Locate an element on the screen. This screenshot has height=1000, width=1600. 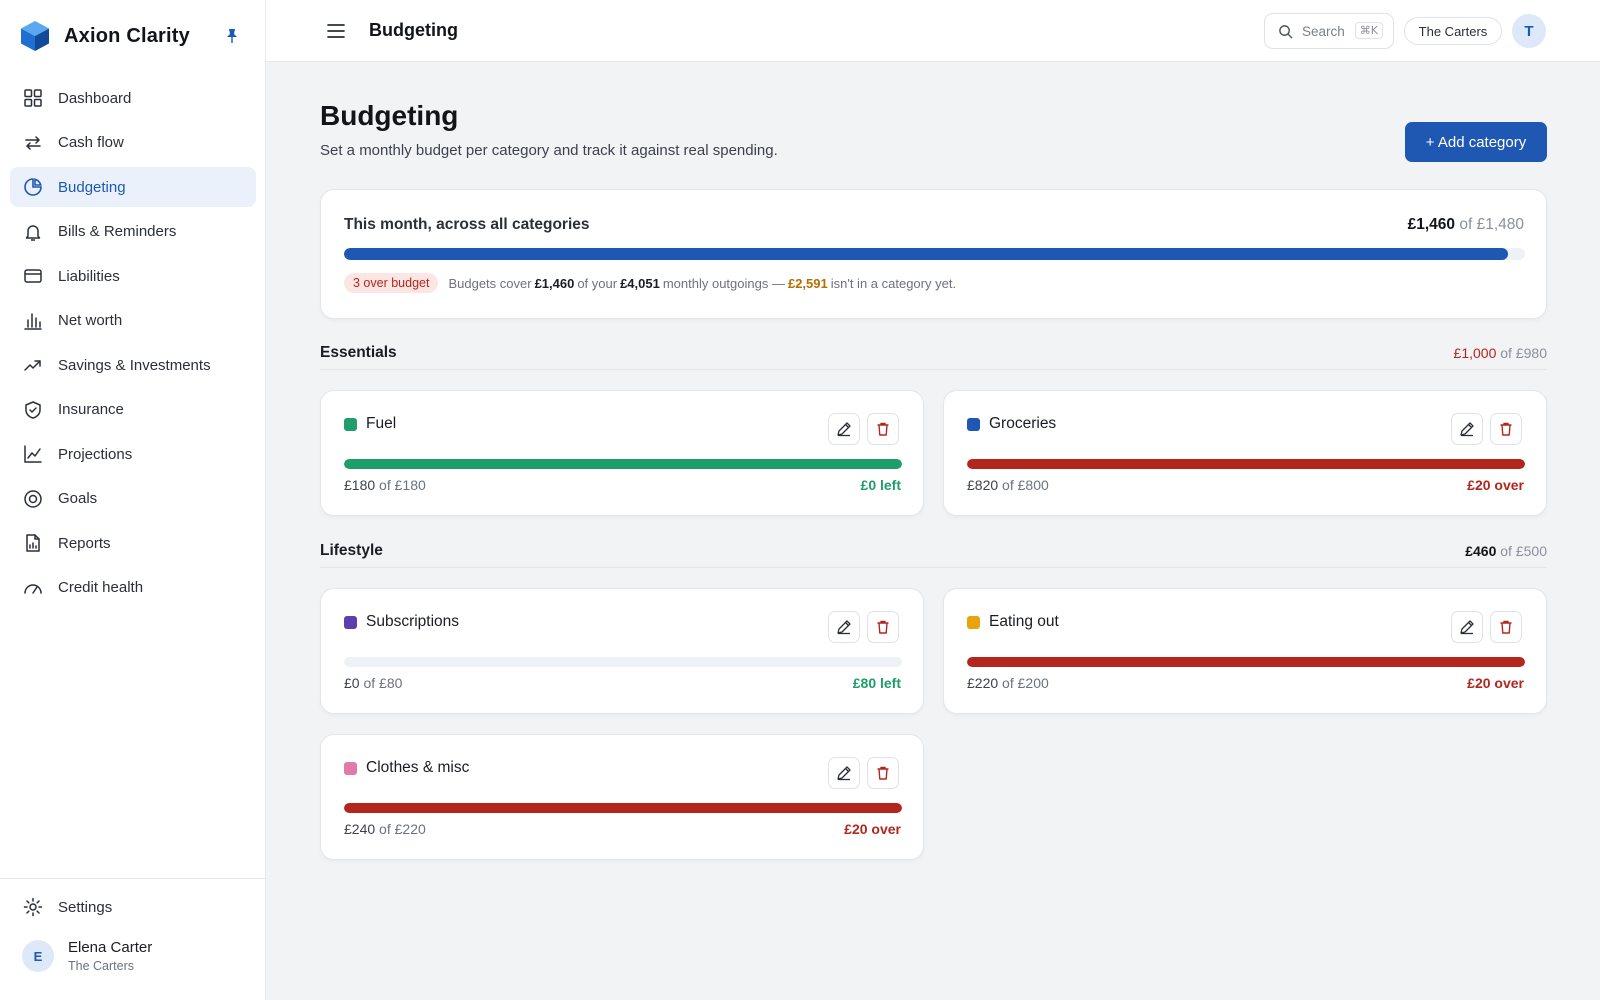
category-status: £0 left is located at coordinates (880, 485).